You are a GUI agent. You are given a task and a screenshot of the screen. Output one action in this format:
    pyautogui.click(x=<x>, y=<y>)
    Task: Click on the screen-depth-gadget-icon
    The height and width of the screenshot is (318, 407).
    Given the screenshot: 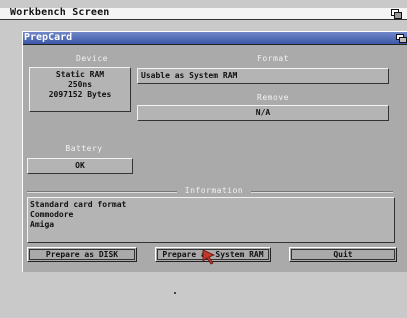 What is the action you would take?
    pyautogui.click(x=396, y=14)
    